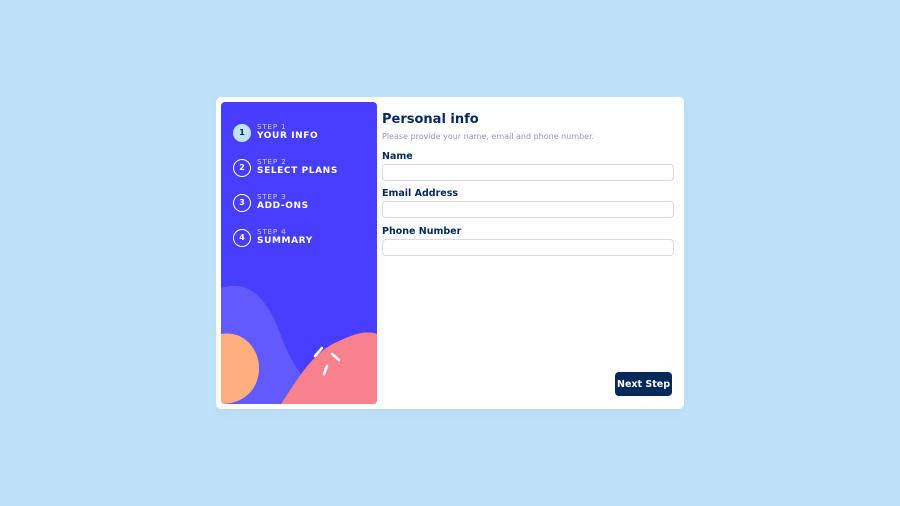 This screenshot has width=900, height=506. I want to click on step-title: YOUR INFO, so click(288, 136).